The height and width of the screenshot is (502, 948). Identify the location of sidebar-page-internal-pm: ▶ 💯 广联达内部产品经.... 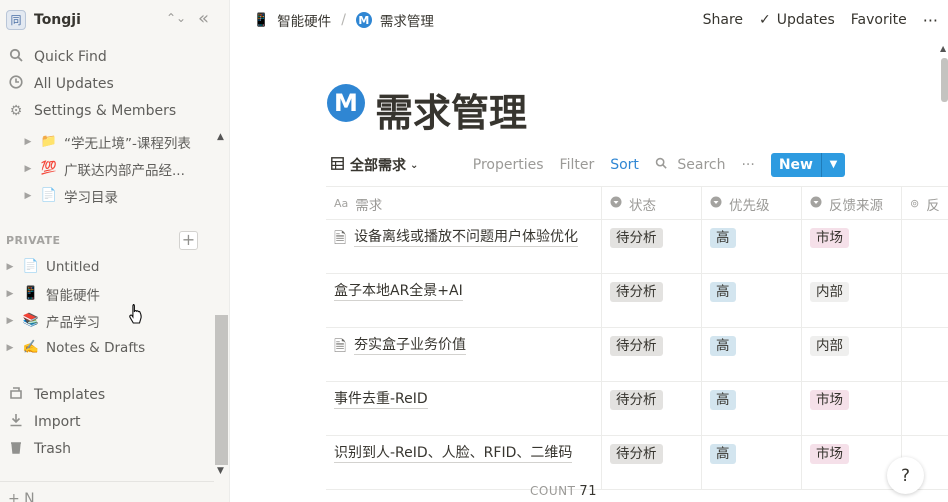
(107, 168).